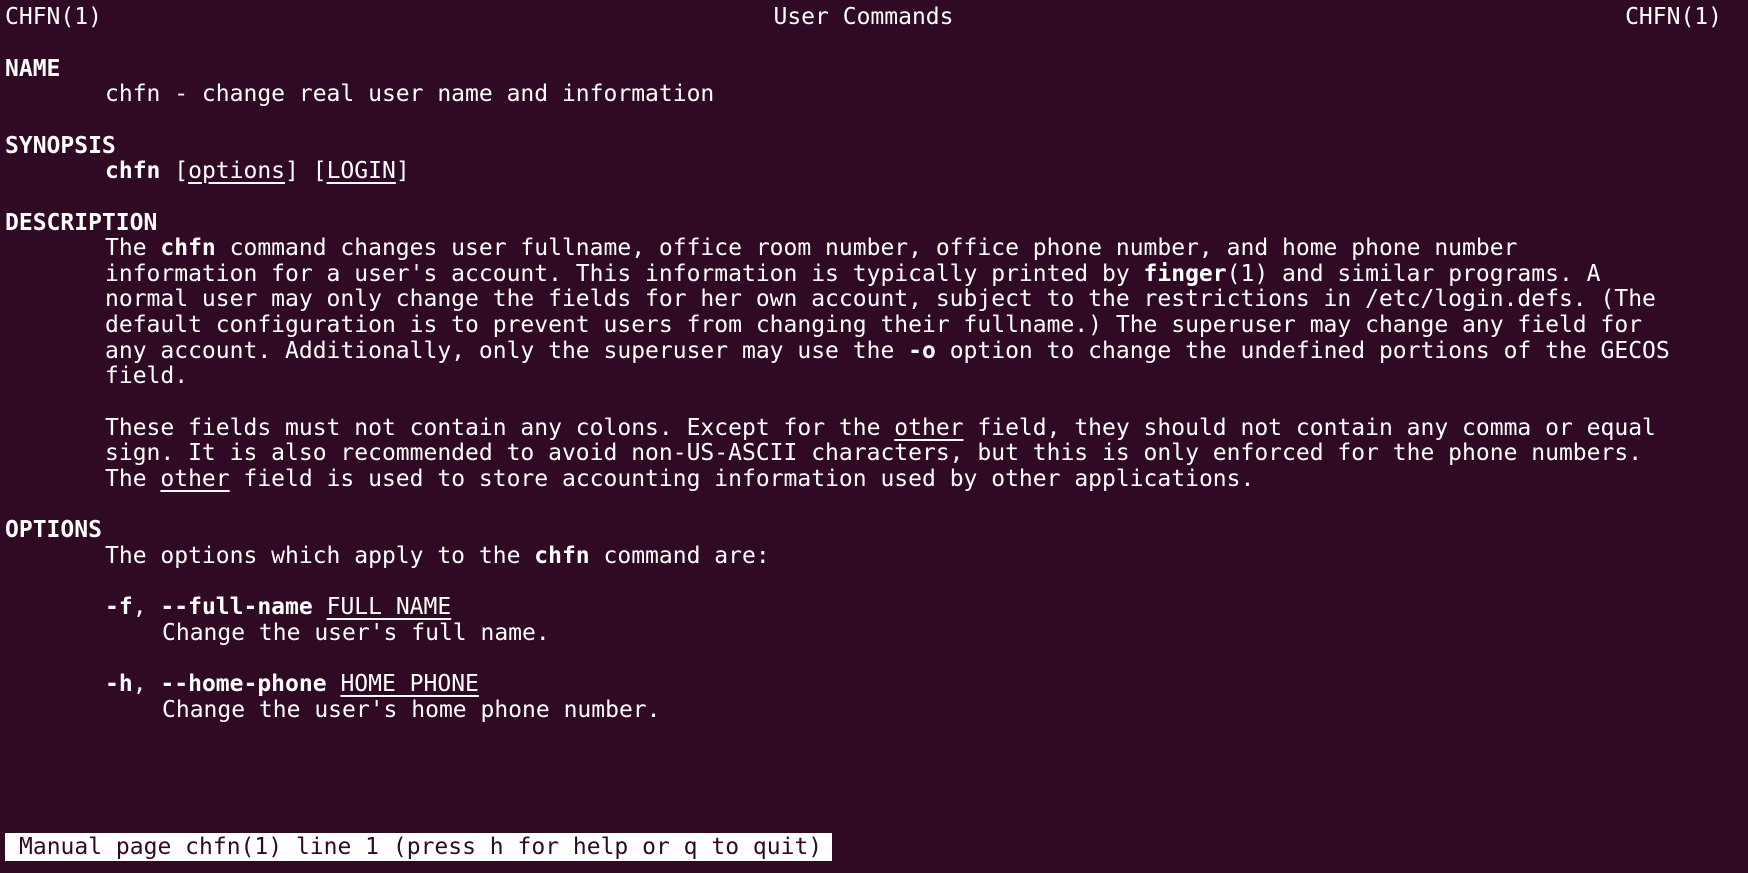 This screenshot has height=873, width=1748. I want to click on description-line: field., so click(147, 376).